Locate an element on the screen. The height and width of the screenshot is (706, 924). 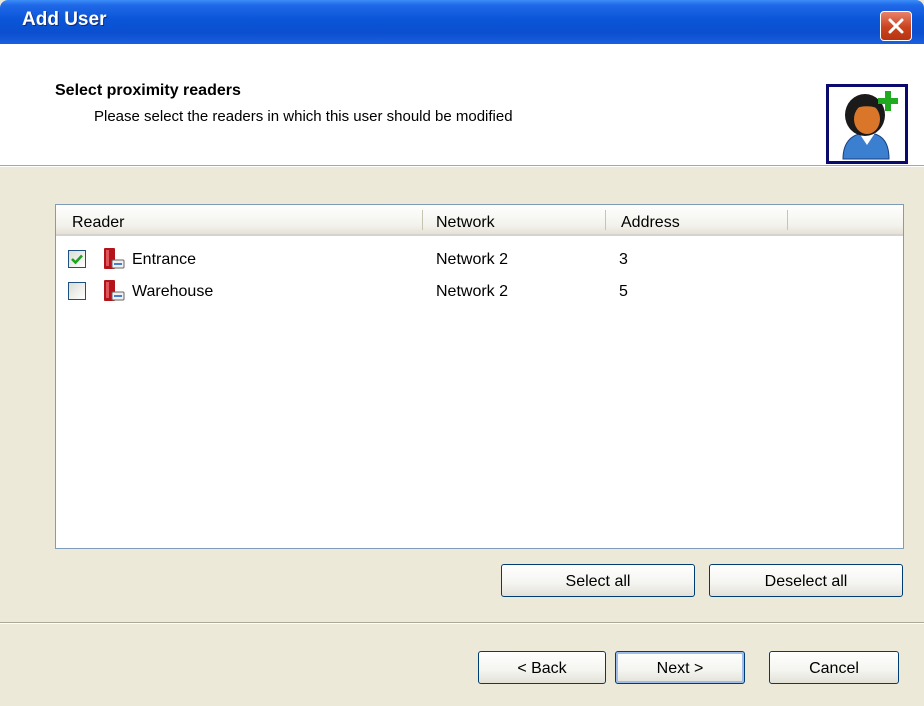
reader-name: Entrance is located at coordinates (164, 259).